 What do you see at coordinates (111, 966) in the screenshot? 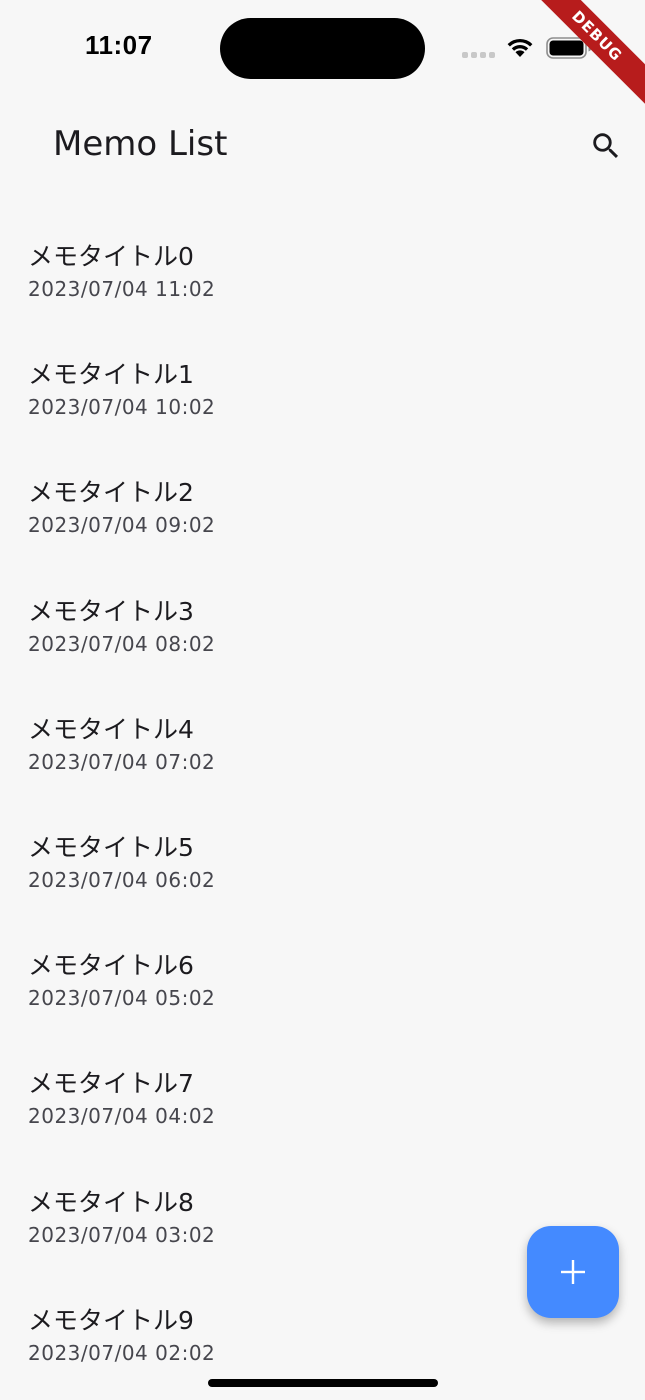
I see `memo-title: メモタイトル6` at bounding box center [111, 966].